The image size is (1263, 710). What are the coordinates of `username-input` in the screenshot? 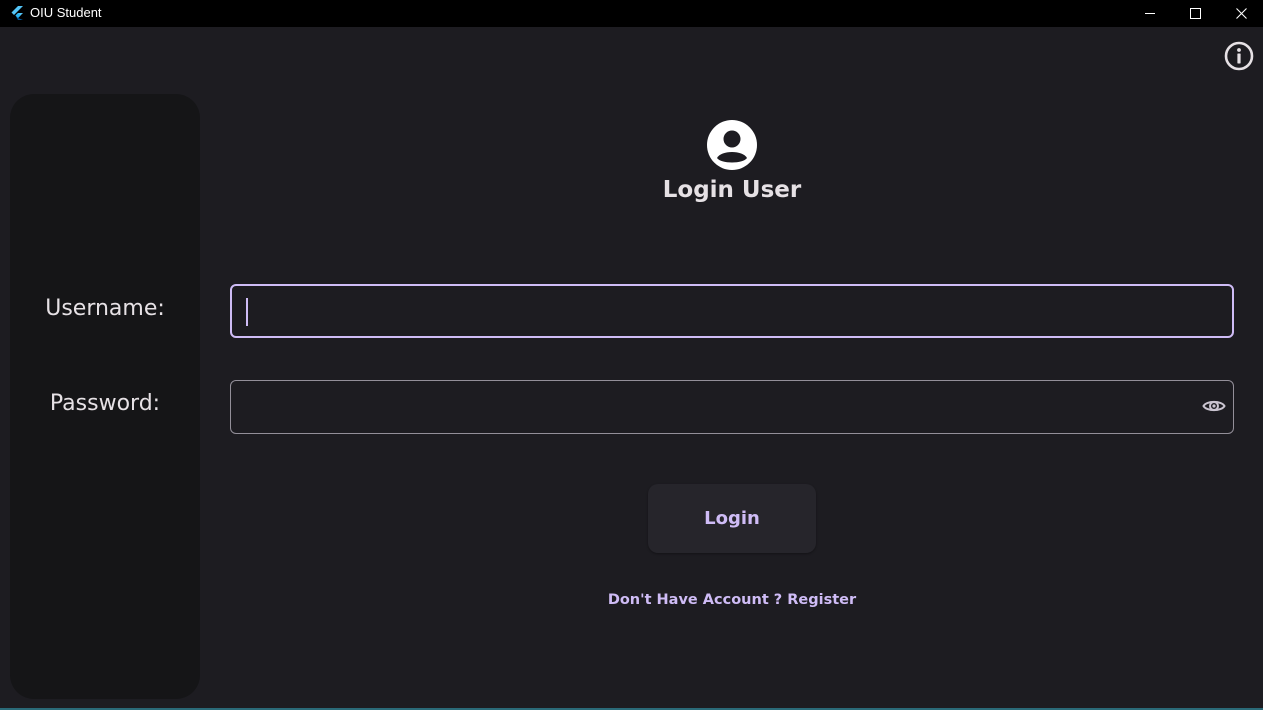 It's located at (732, 311).